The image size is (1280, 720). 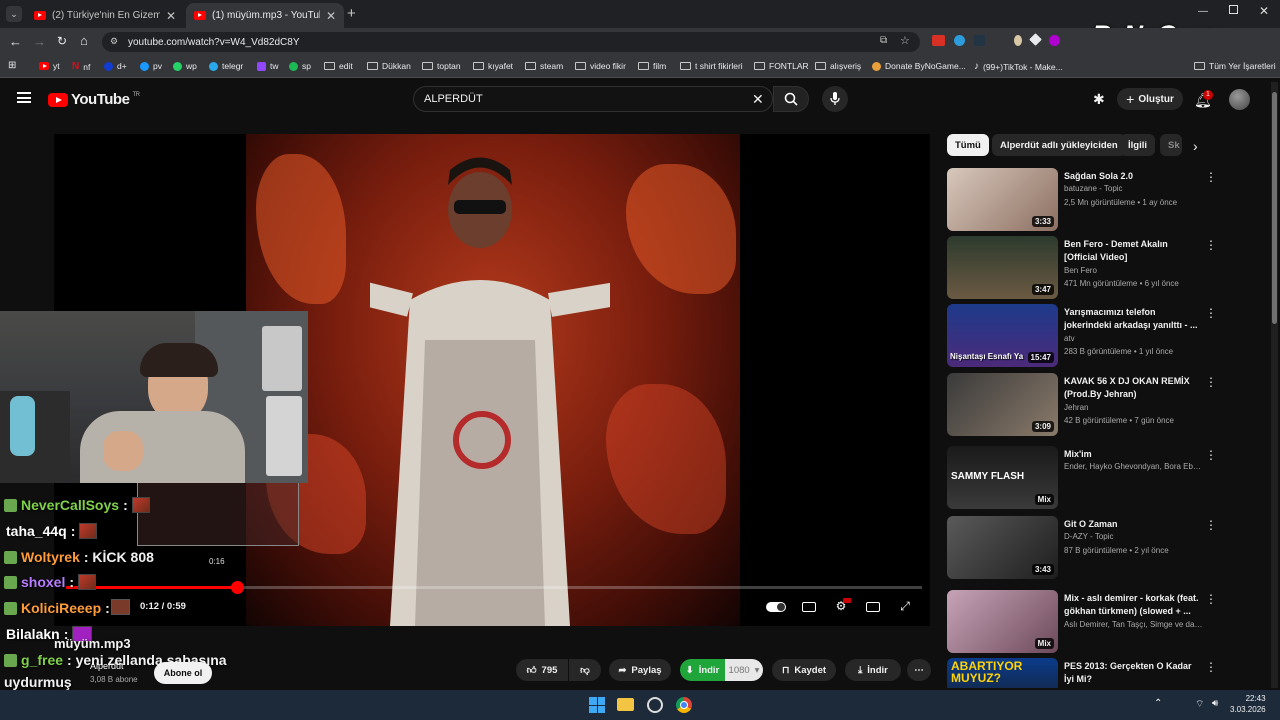 I want to click on video-thumbnail: SAMMY FLASH Mix, so click(x=1002, y=477).